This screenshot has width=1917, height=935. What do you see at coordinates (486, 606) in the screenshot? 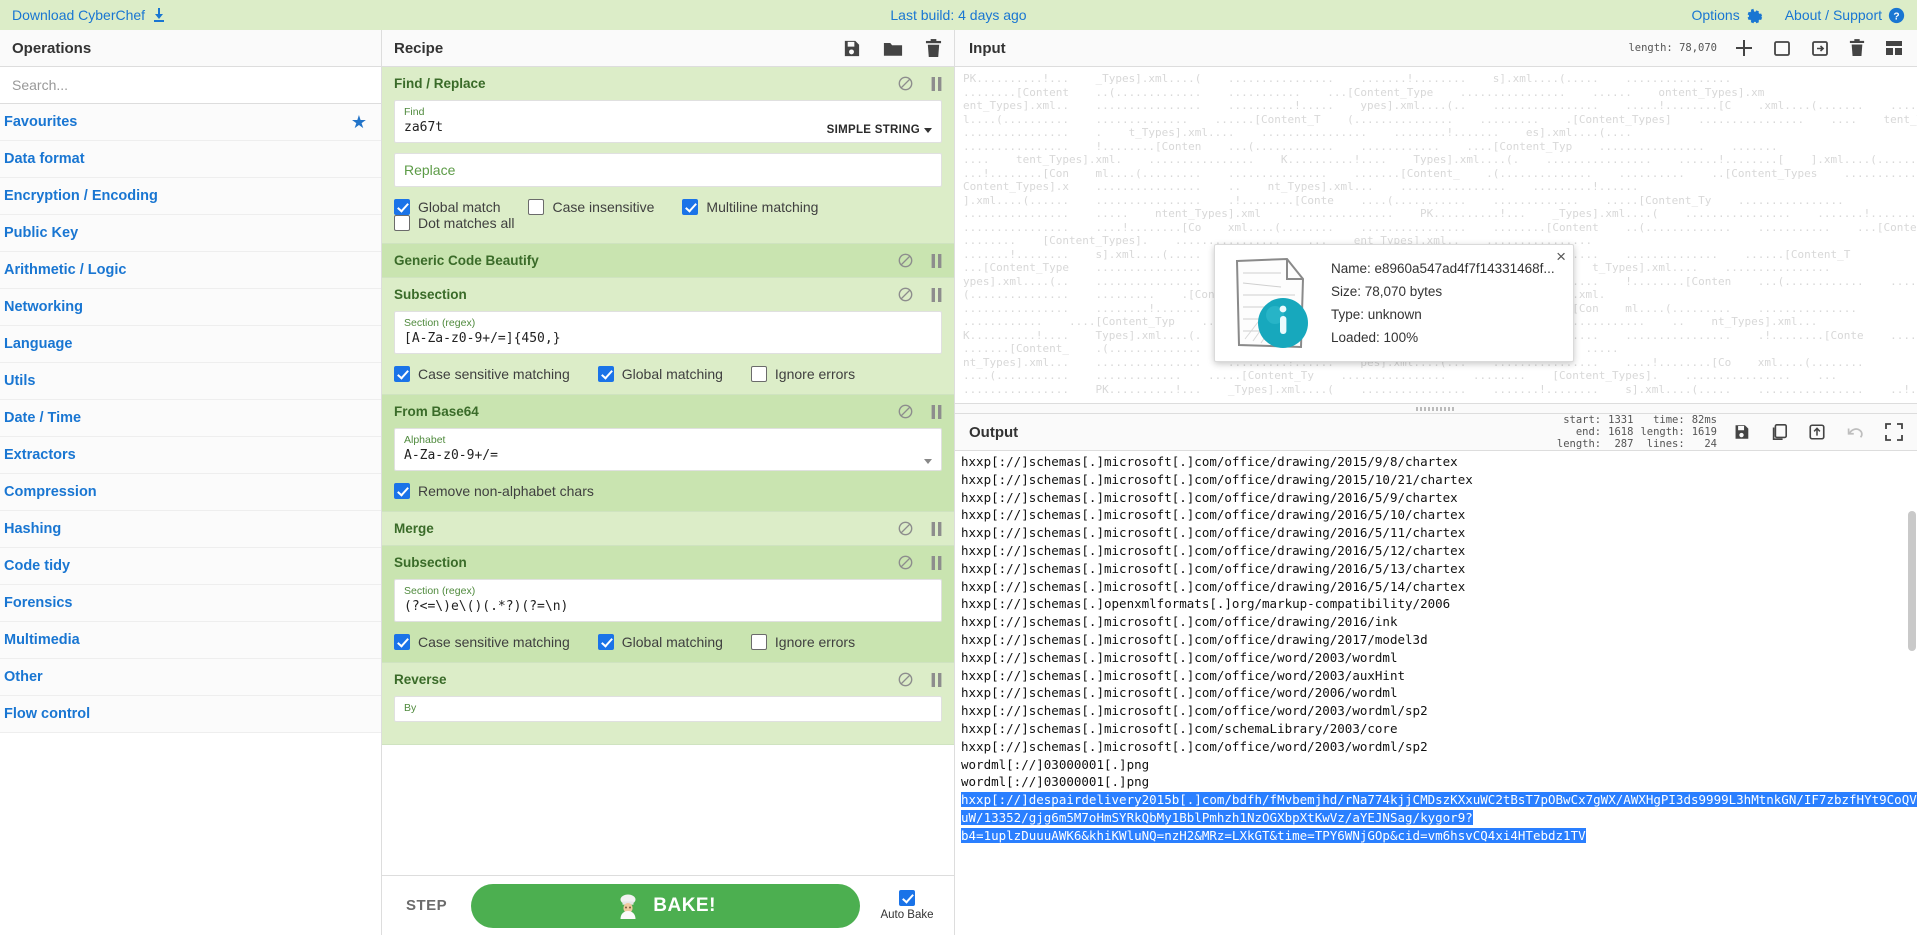
I see `operation-field-value: (?<=\)e\()(.*?)(?=\n)` at bounding box center [486, 606].